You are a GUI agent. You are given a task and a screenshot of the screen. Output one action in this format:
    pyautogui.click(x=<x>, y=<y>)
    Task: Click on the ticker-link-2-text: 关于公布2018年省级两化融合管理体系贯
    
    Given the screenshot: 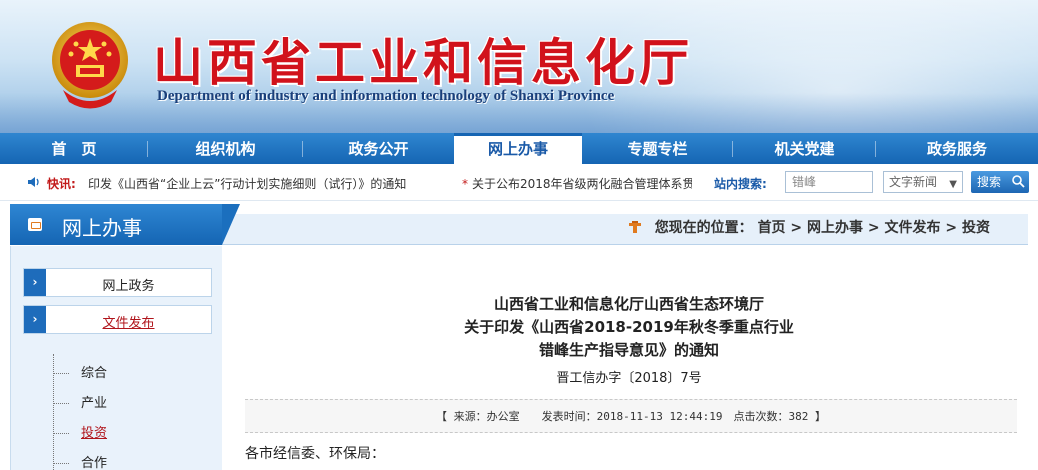 What is the action you would take?
    pyautogui.click(x=582, y=184)
    